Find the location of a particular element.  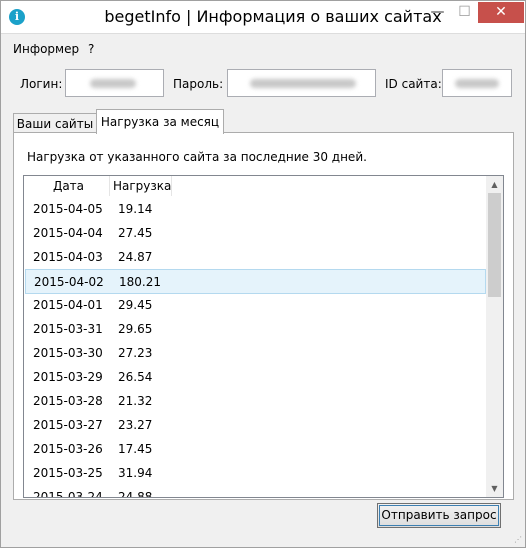

cell-date: 2015-03-30 is located at coordinates (68, 353).